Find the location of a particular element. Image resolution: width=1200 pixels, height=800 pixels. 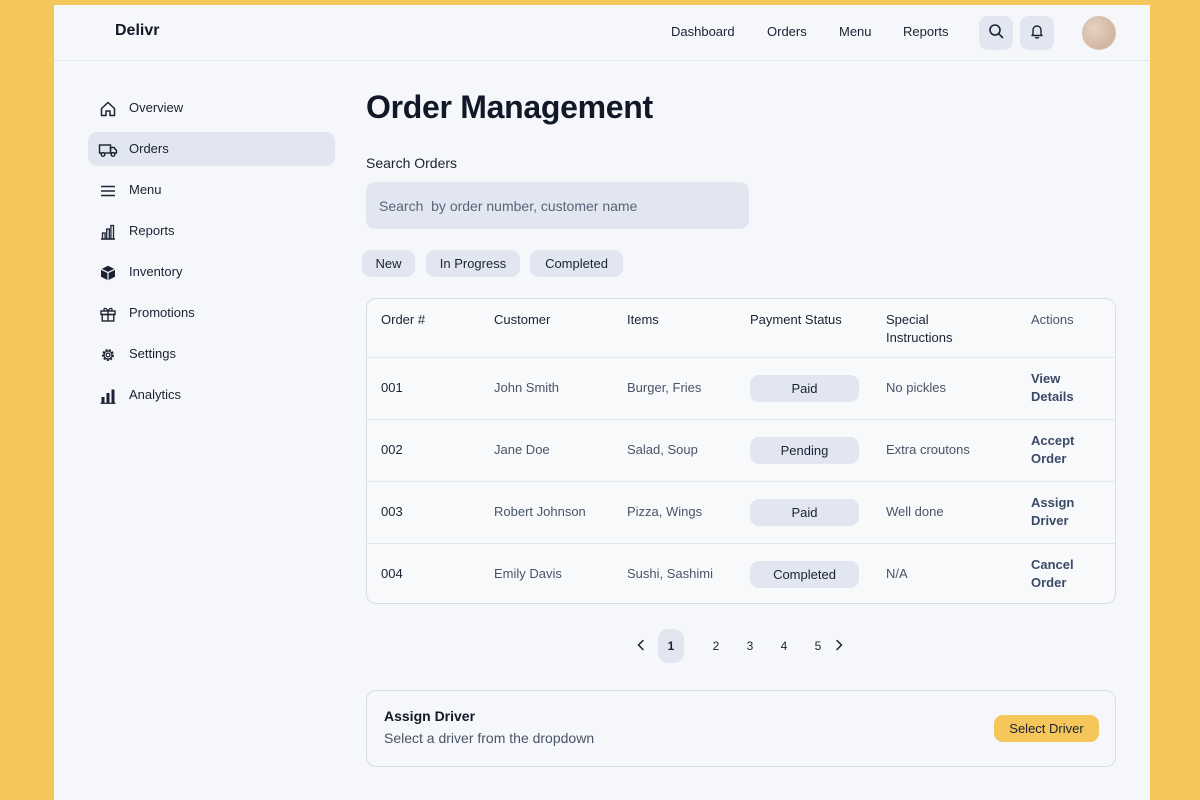

bar-chart-icon is located at coordinates (108, 232).